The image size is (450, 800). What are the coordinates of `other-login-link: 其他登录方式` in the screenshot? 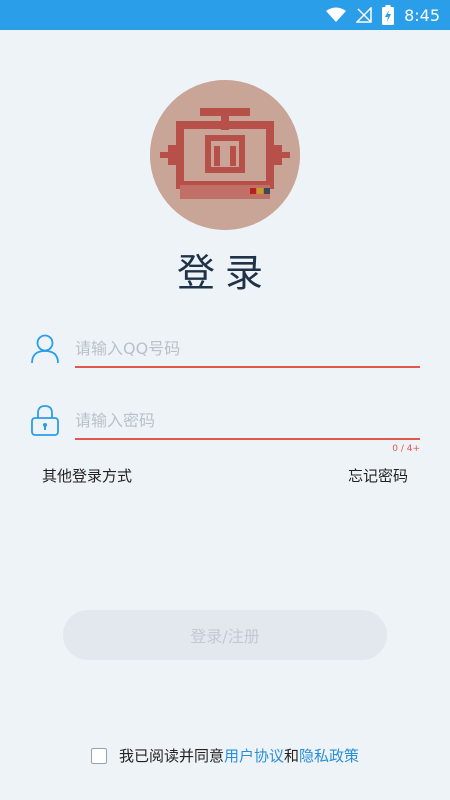 It's located at (87, 475).